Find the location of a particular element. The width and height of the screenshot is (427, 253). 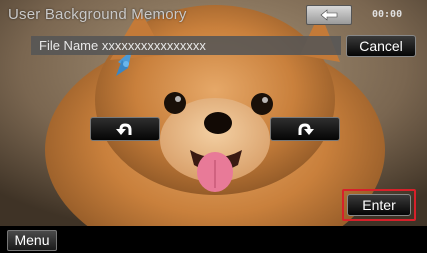

screen-title: User Background Memory is located at coordinates (97, 14).